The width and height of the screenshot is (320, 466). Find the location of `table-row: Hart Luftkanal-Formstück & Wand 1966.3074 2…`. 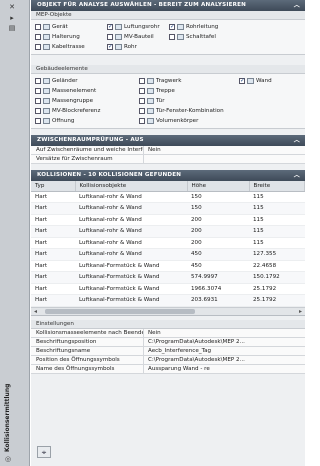

table-row: Hart Luftkanal-Formstück & Wand 1966.3074 2… is located at coordinates (168, 289).